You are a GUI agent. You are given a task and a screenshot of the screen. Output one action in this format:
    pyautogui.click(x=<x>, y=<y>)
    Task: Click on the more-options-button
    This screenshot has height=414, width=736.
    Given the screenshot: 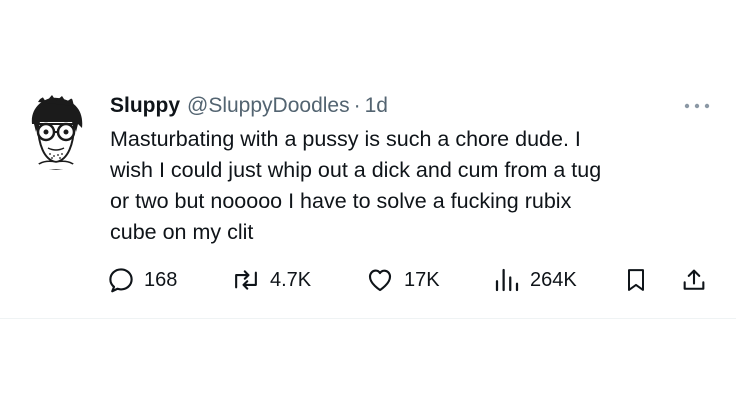 What is the action you would take?
    pyautogui.click(x=697, y=106)
    